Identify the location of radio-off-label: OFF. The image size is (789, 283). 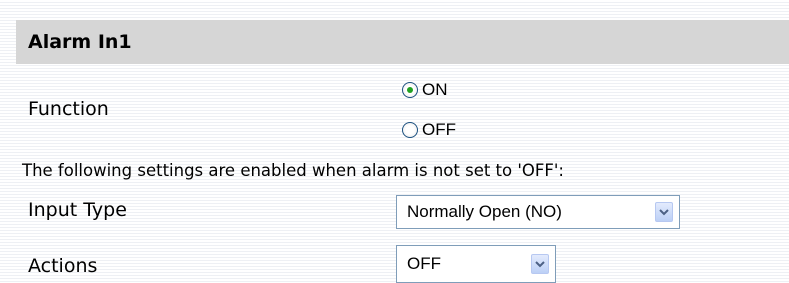
(439, 130).